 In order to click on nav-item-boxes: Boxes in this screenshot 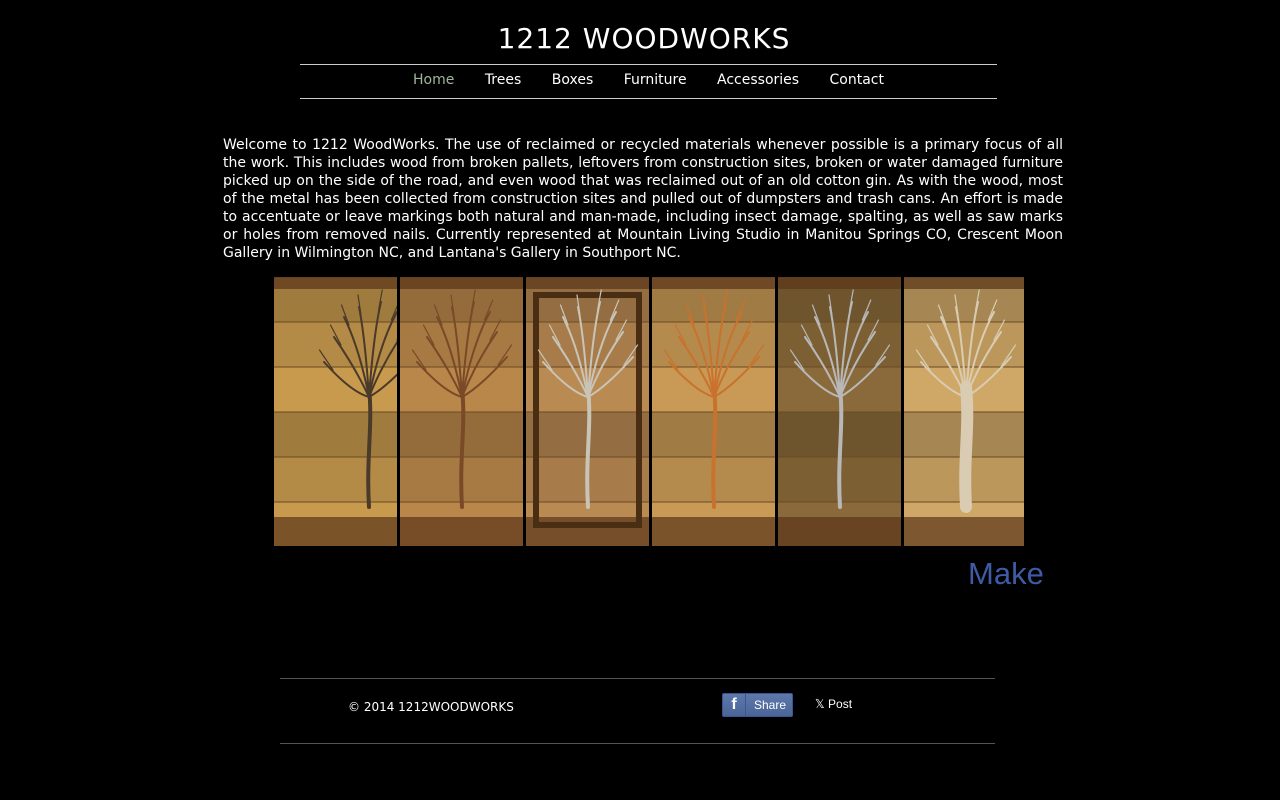, I will do `click(573, 80)`.